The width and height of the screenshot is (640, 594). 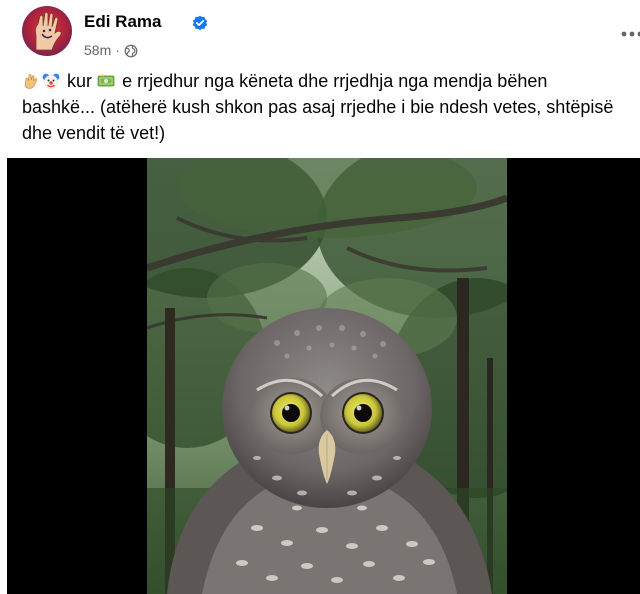 What do you see at coordinates (80, 81) in the screenshot?
I see `caption-text-part1: kur` at bounding box center [80, 81].